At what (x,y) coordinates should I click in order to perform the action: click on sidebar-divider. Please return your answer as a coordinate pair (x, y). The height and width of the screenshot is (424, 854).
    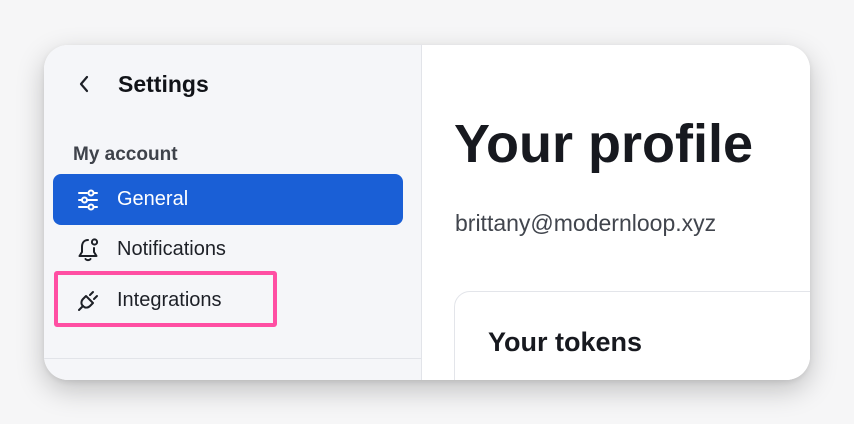
    Looking at the image, I should click on (232, 358).